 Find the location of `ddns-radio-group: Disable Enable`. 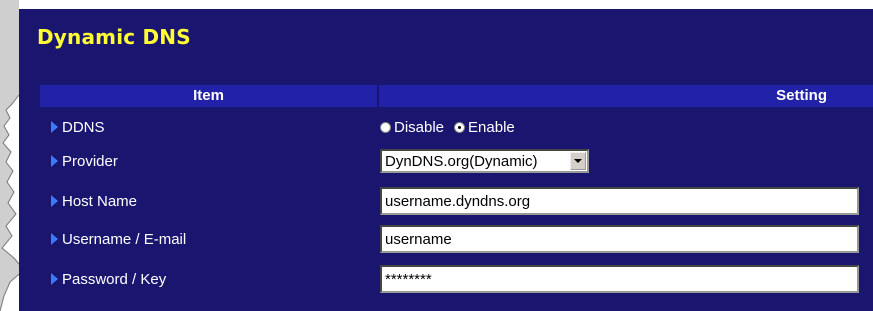

ddns-radio-group: Disable Enable is located at coordinates (452, 127).